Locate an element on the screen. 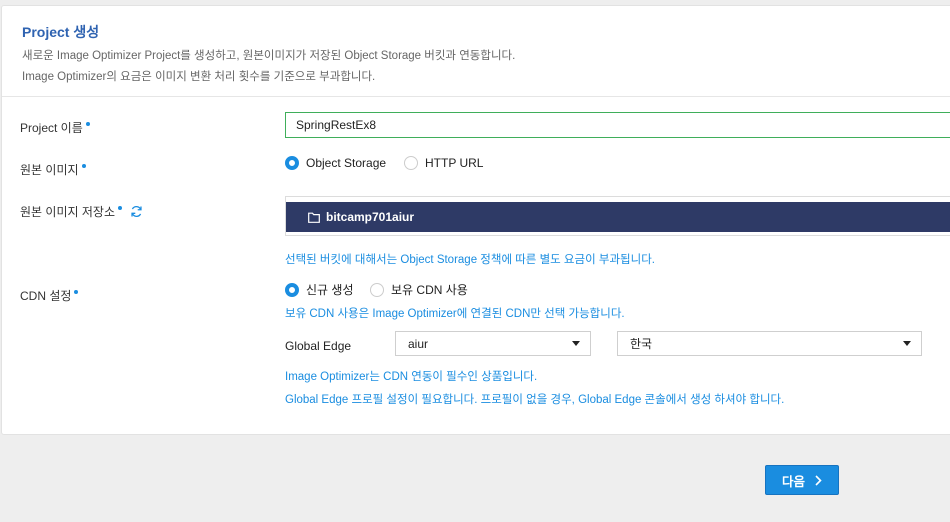 This screenshot has height=522, width=950. chevron-right-icon is located at coordinates (818, 480).